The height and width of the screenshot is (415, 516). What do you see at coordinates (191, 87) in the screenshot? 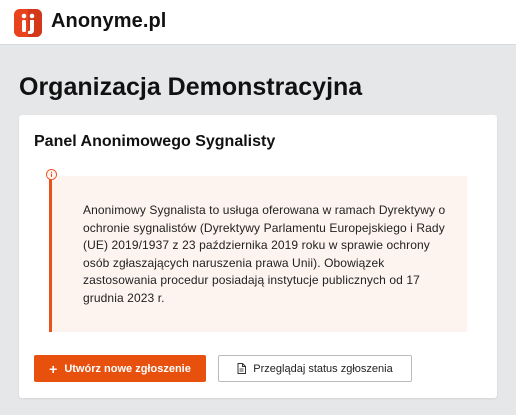
I see `organization-title: Organizacja Demonstracyjna` at bounding box center [191, 87].